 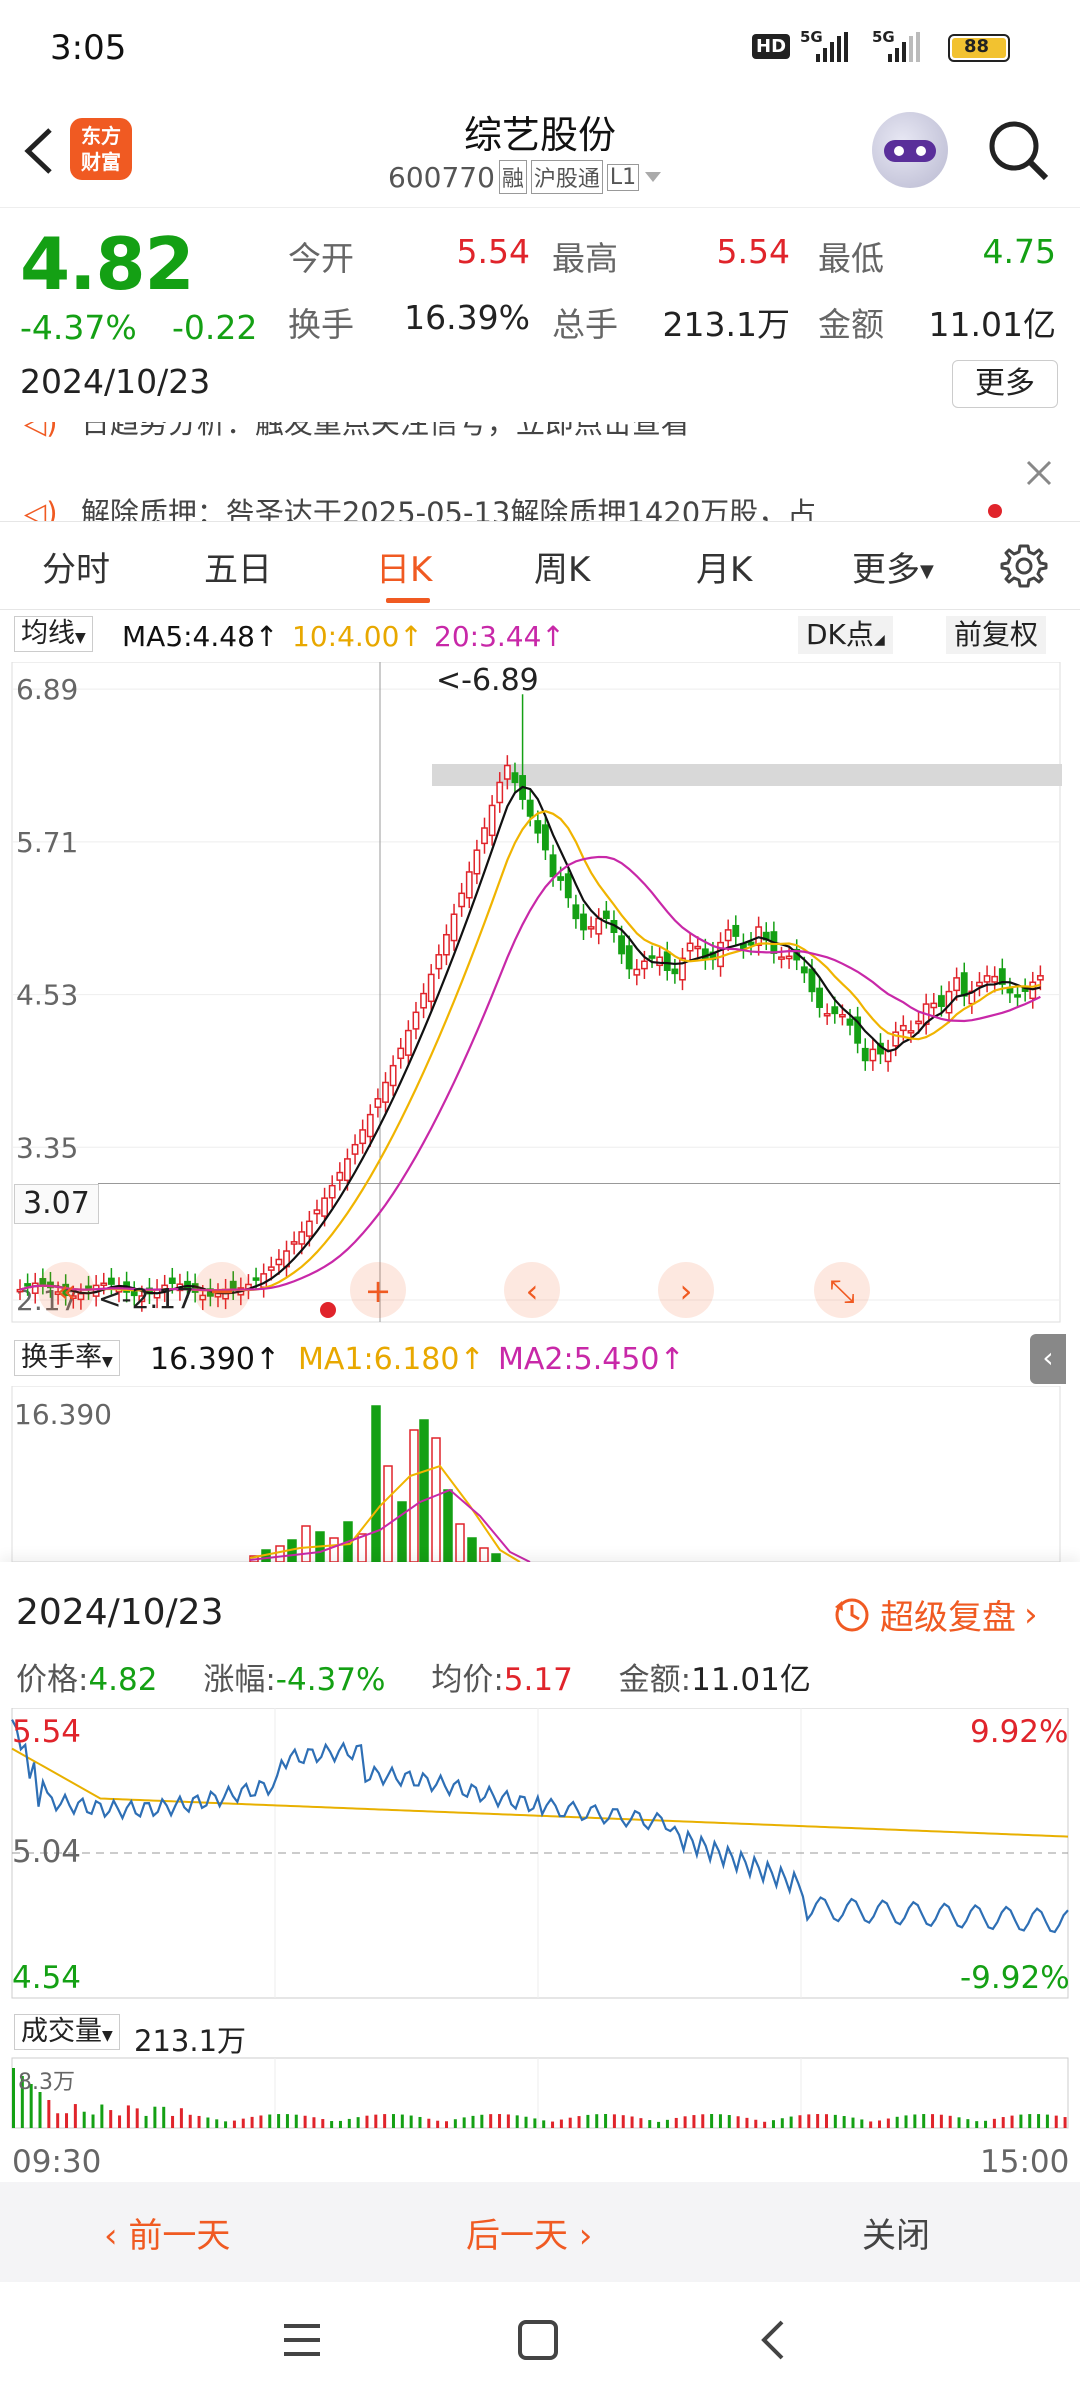 What do you see at coordinates (1024, 566) in the screenshot?
I see `settings-icon` at bounding box center [1024, 566].